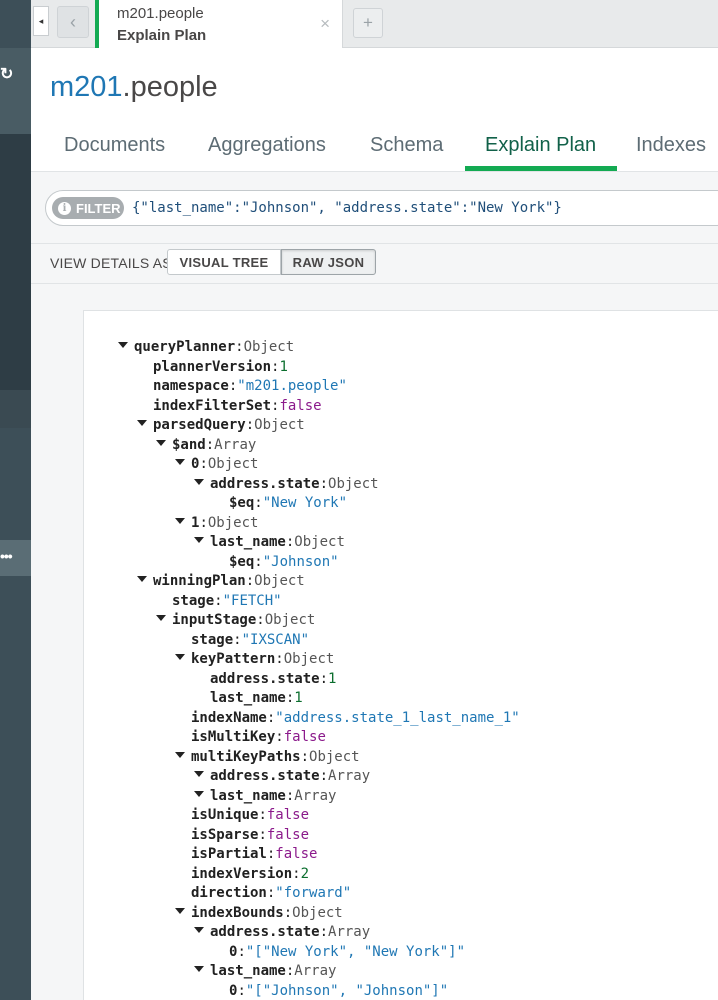  What do you see at coordinates (283, 366) in the screenshot?
I see `json-value: 1` at bounding box center [283, 366].